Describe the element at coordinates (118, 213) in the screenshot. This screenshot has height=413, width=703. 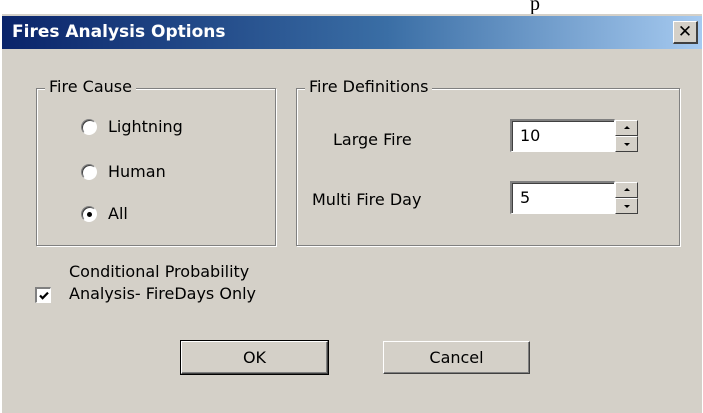
I see `radio-all-label: All` at that location.